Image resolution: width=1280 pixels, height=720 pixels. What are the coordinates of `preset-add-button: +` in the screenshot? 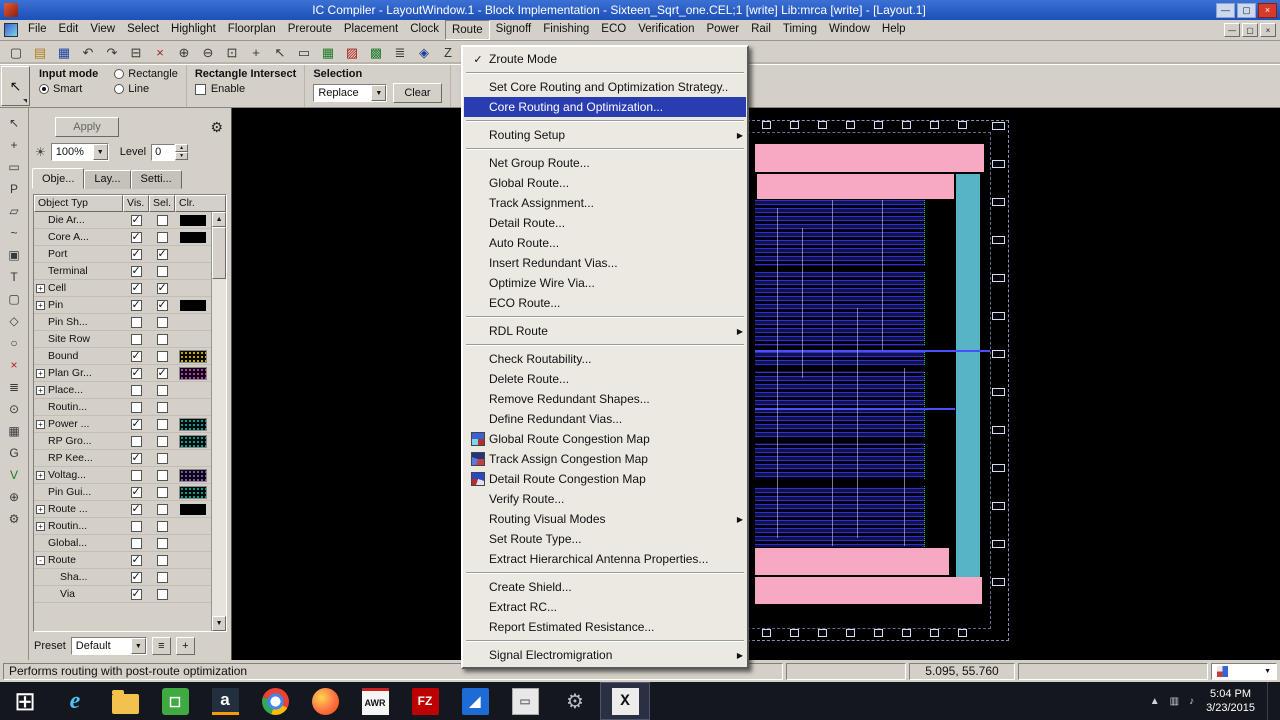 It's located at (185, 646).